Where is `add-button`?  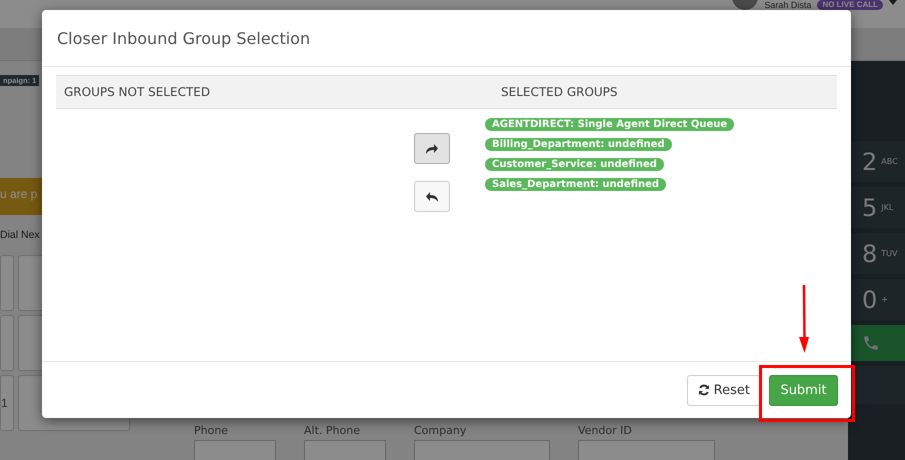 add-button is located at coordinates (432, 148).